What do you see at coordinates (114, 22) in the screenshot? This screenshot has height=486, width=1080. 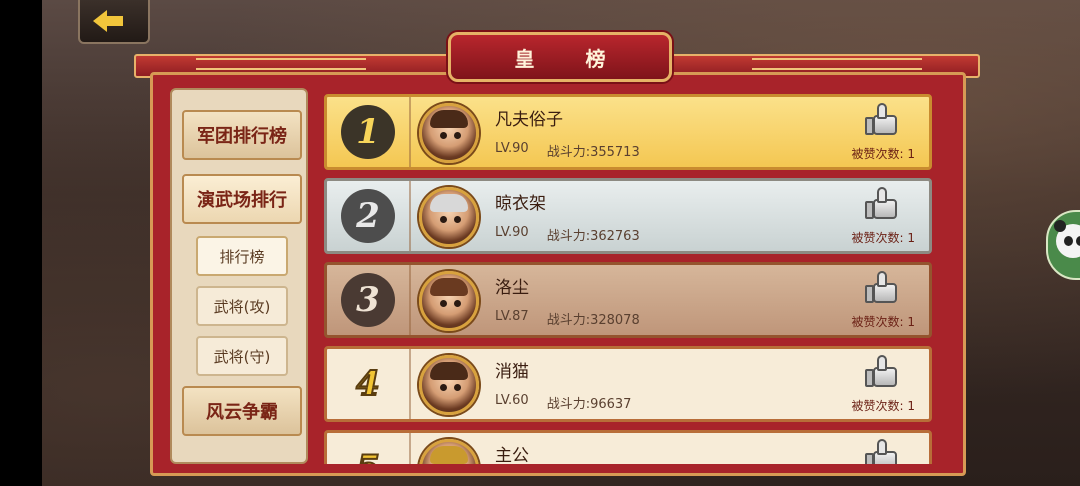 I see `back-button` at bounding box center [114, 22].